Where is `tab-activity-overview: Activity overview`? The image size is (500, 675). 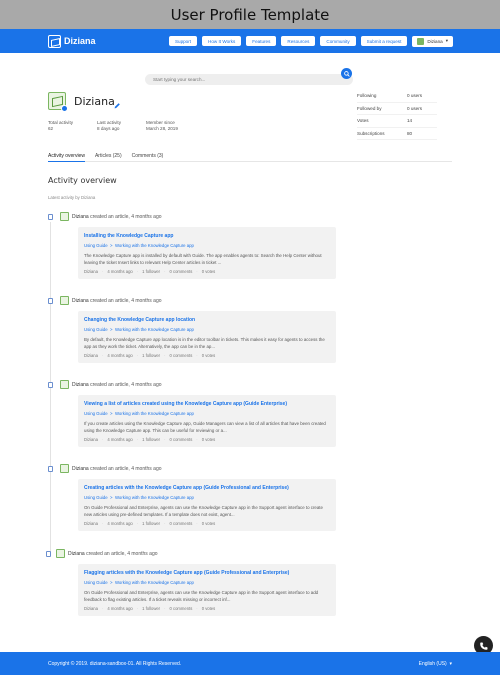 tab-activity-overview: Activity overview is located at coordinates (66, 156).